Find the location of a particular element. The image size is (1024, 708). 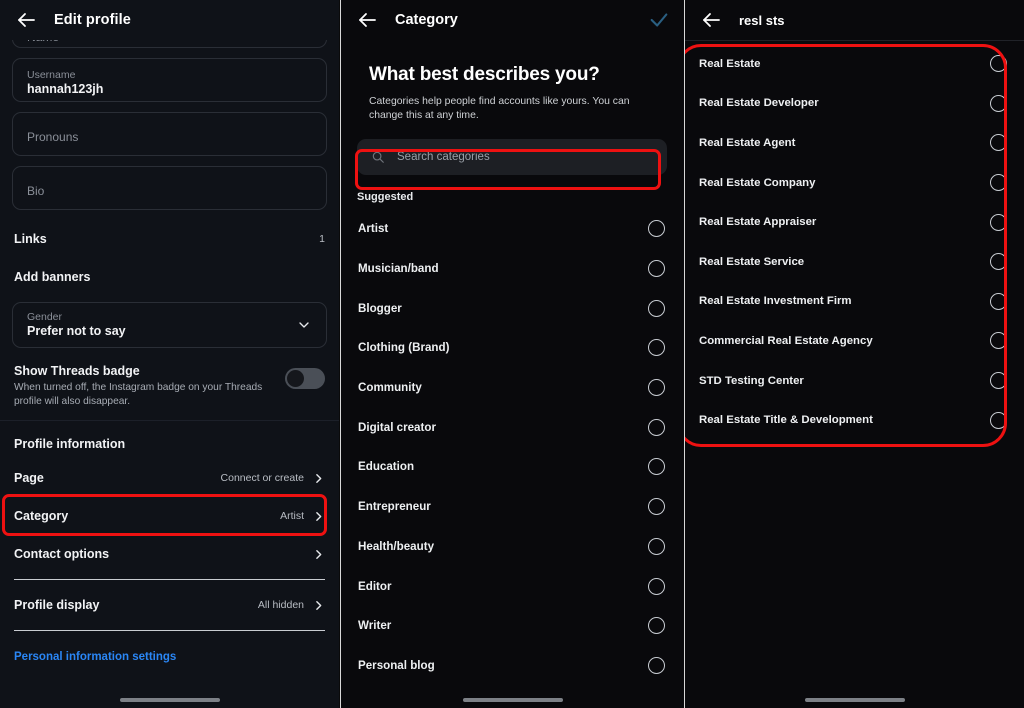

result-item-label: Real Estate Service is located at coordinates (752, 261).